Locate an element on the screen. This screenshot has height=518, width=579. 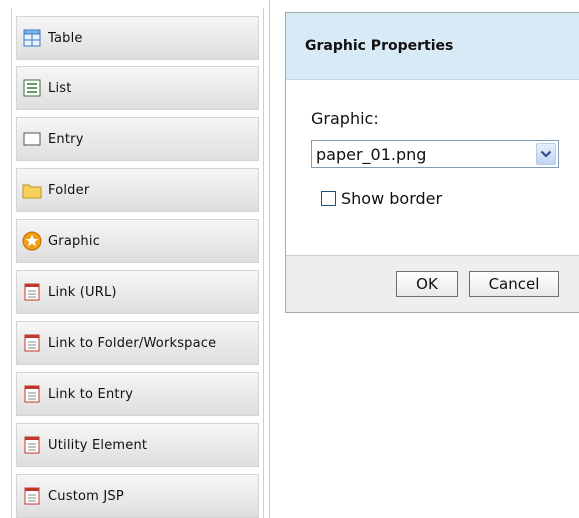
link-entry-icon is located at coordinates (32, 394).